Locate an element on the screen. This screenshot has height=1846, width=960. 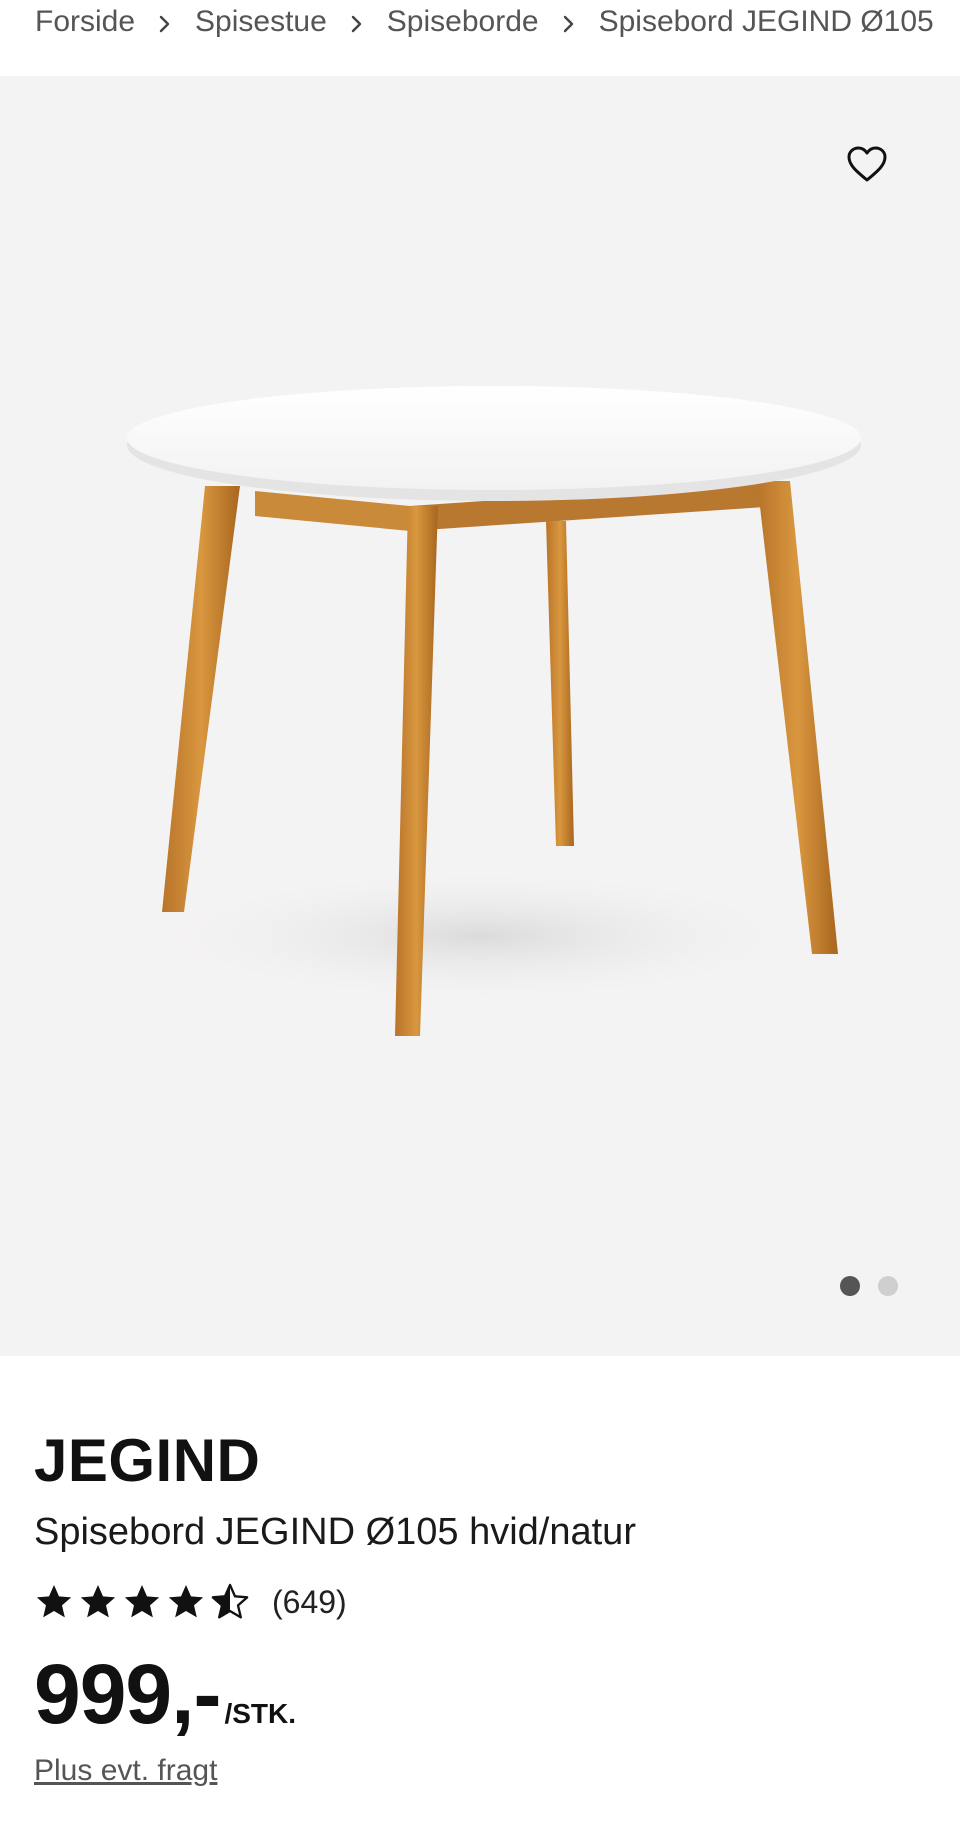
shipping-link: Plus evt. fragt is located at coordinates (497, 1771).